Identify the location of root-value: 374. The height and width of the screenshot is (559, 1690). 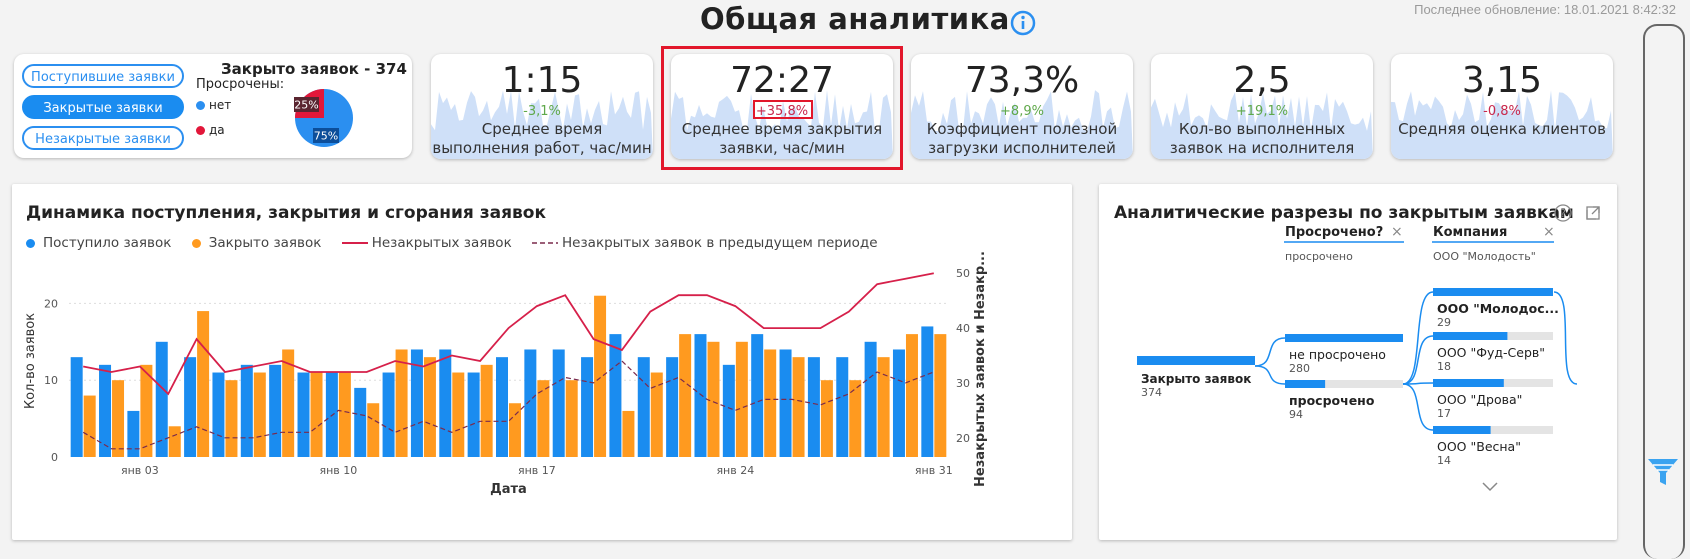
(1151, 392).